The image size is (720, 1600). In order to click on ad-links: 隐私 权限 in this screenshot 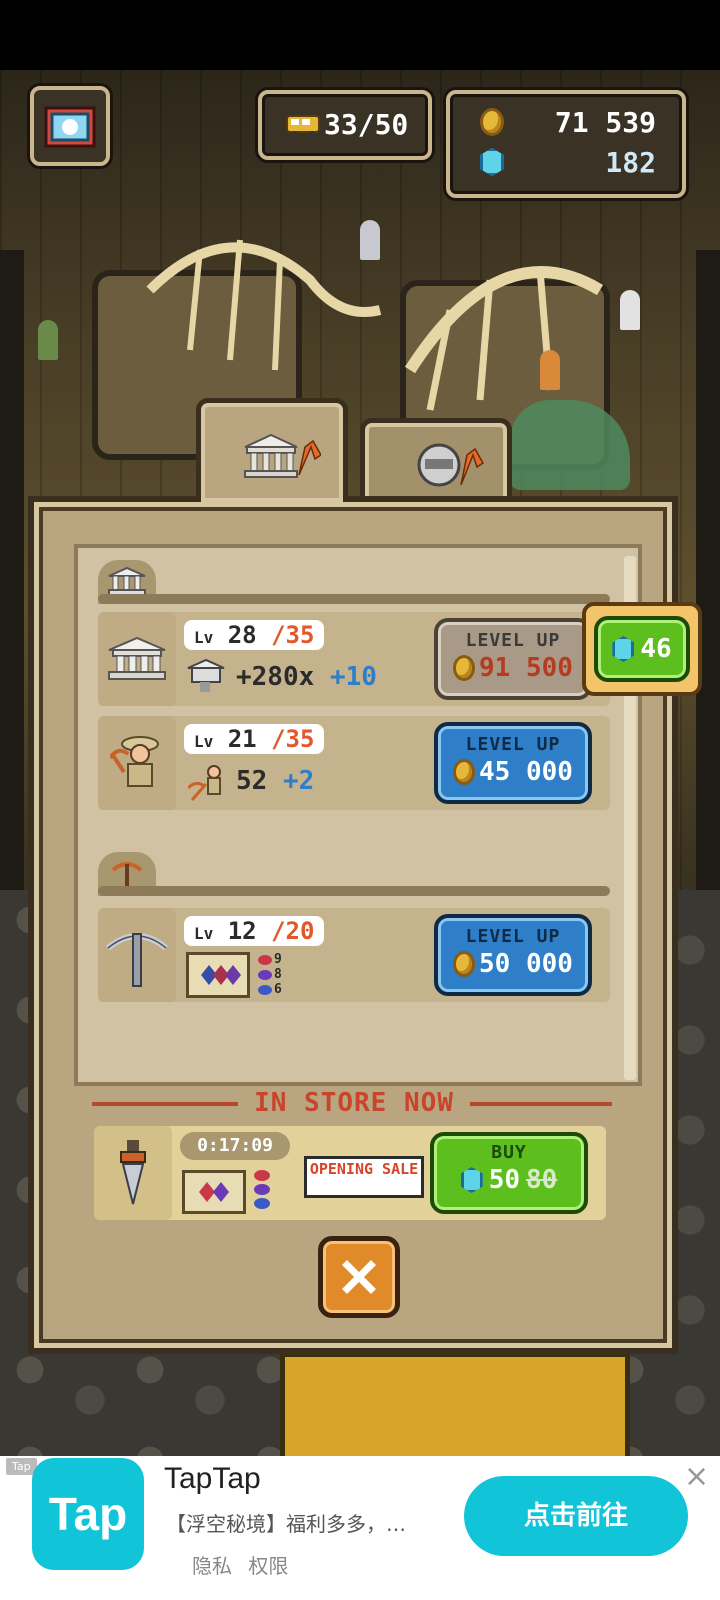, I will do `click(240, 1564)`.